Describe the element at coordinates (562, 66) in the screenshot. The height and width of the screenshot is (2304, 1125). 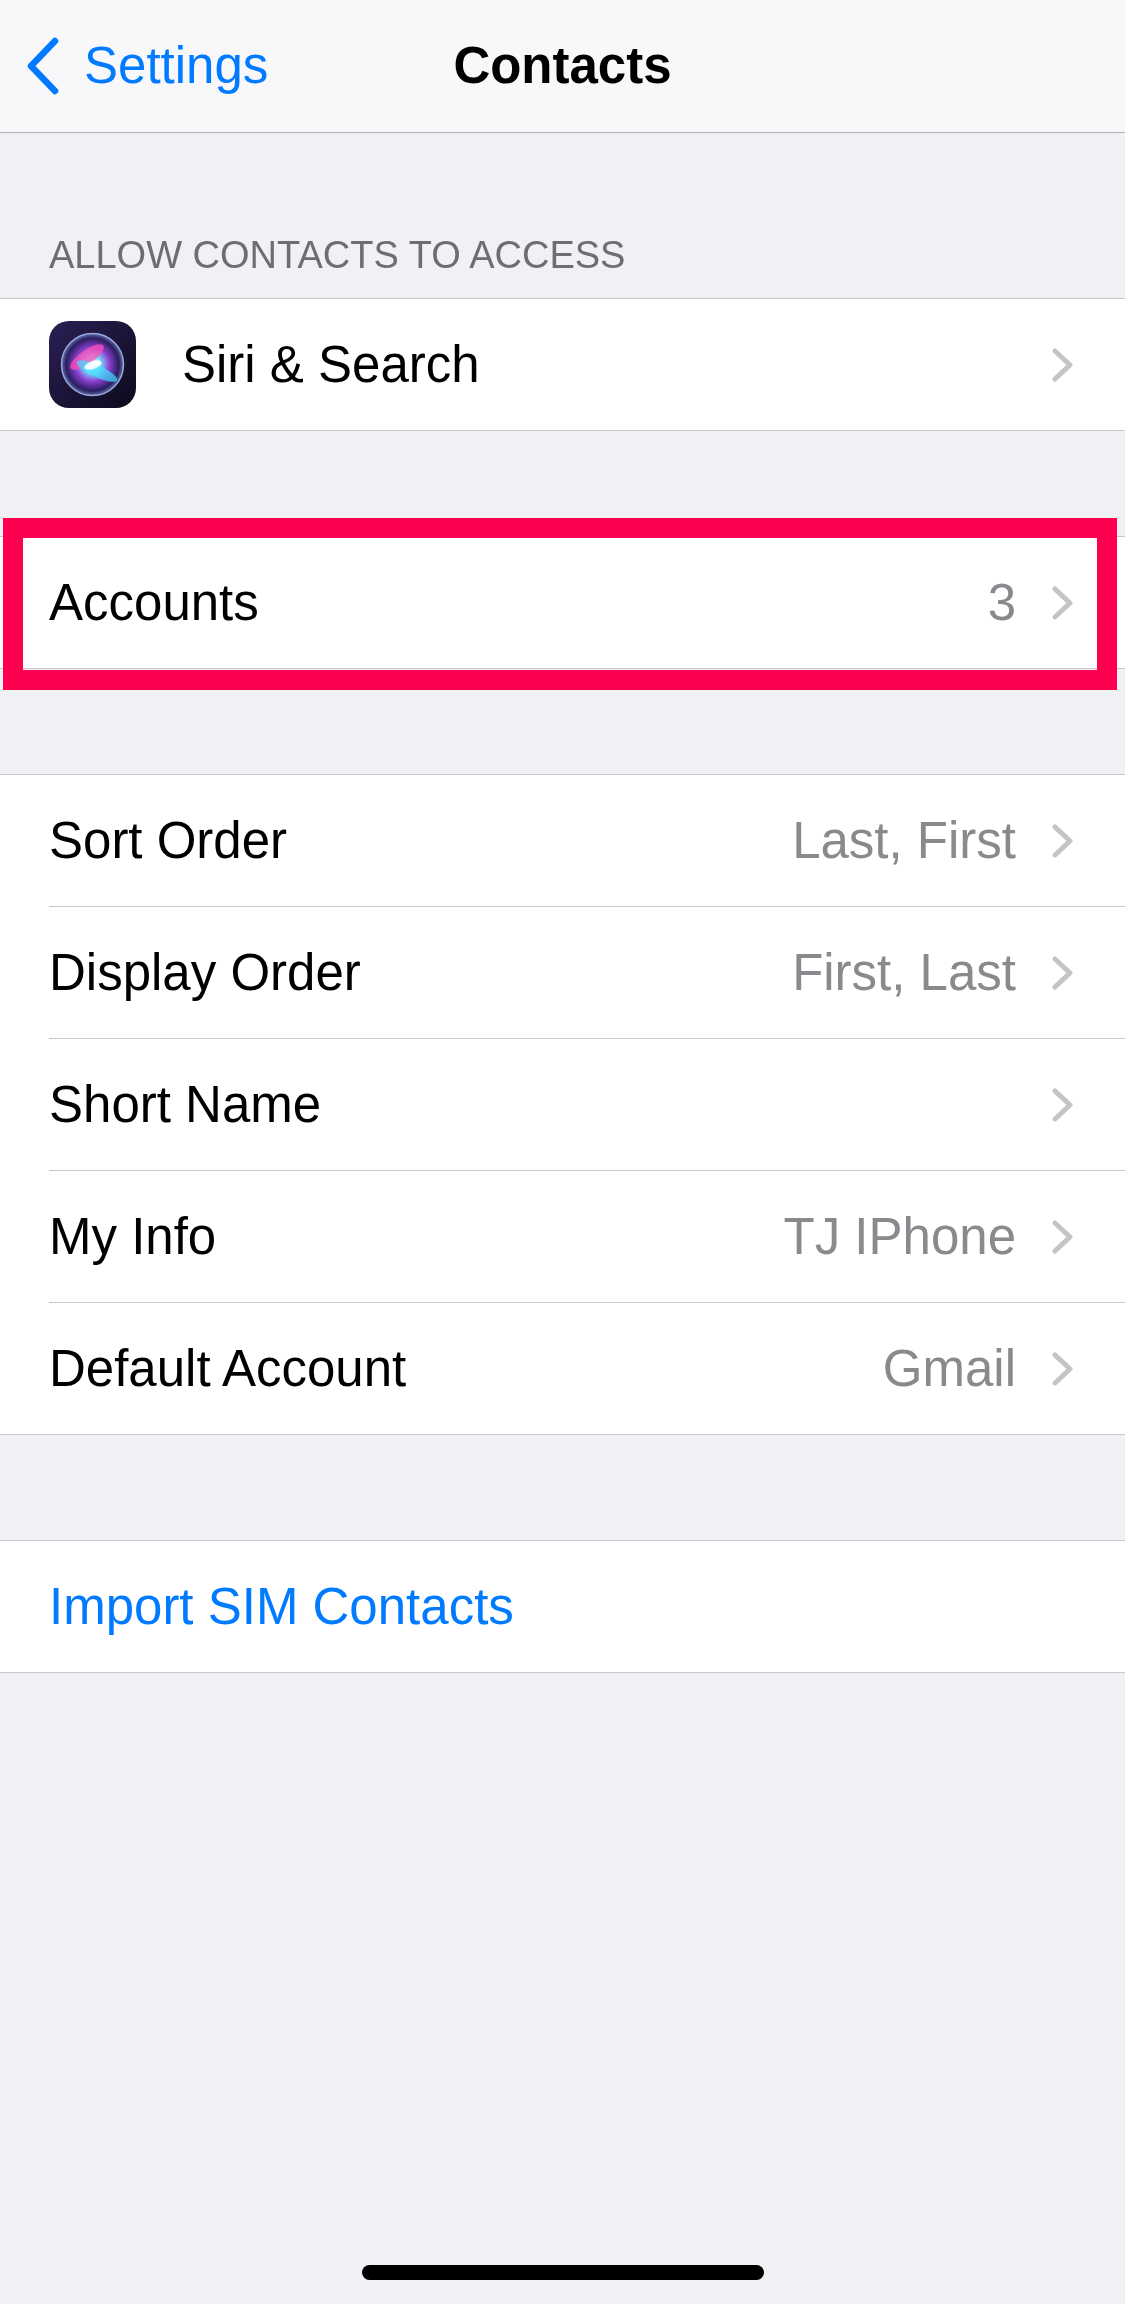
I see `page-title: Contacts` at that location.